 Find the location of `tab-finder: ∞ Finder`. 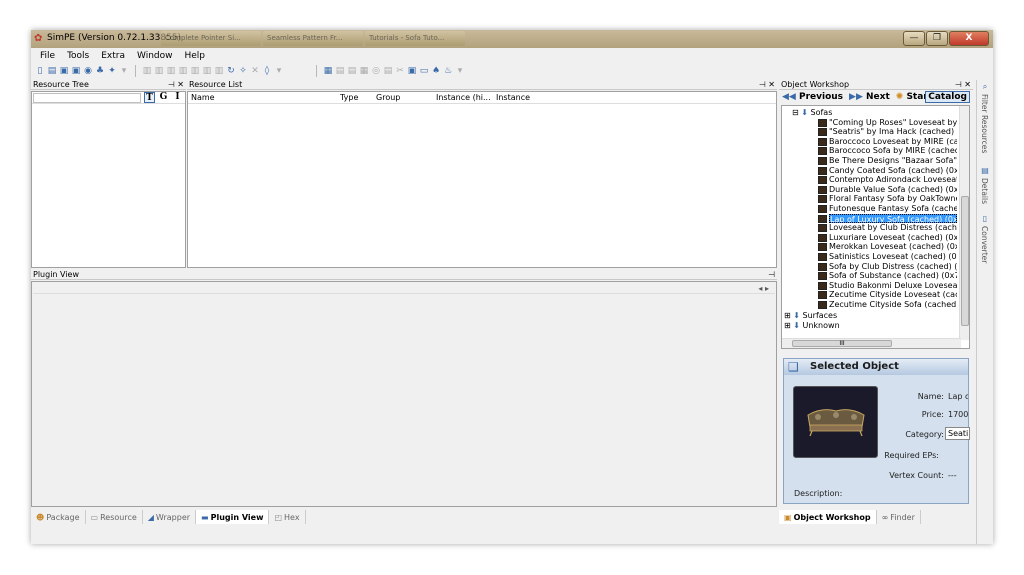

tab-finder: ∞ Finder is located at coordinates (899, 517).